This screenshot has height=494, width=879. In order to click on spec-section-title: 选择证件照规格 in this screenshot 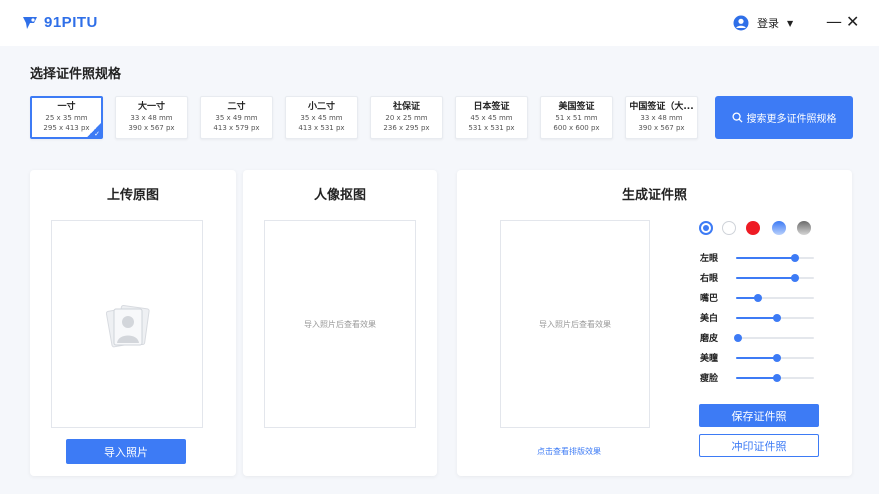, I will do `click(76, 74)`.